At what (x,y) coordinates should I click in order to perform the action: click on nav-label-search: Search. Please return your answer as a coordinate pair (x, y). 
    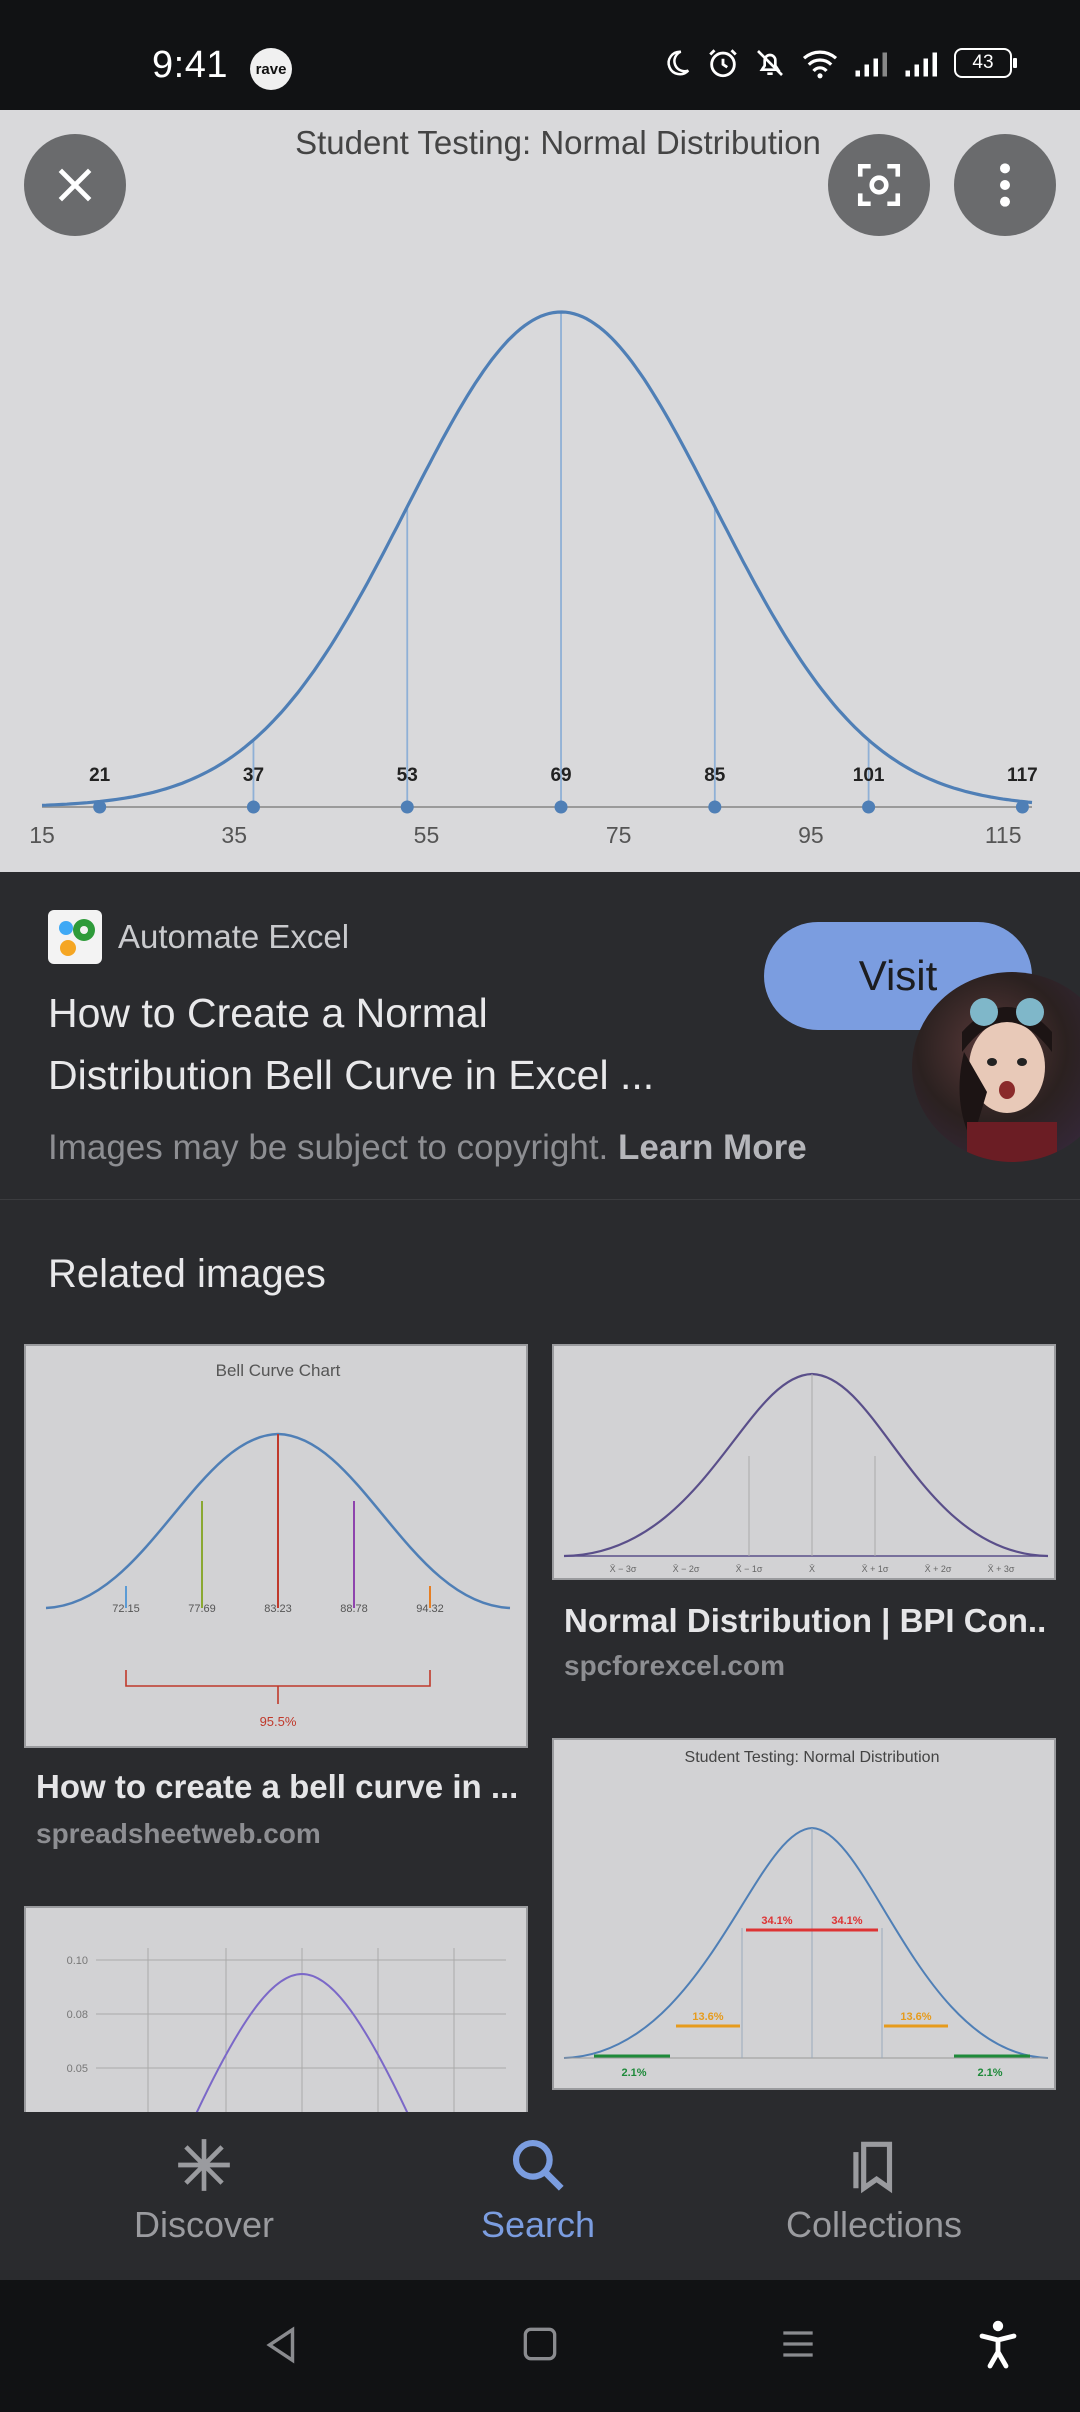
    Looking at the image, I should click on (538, 2224).